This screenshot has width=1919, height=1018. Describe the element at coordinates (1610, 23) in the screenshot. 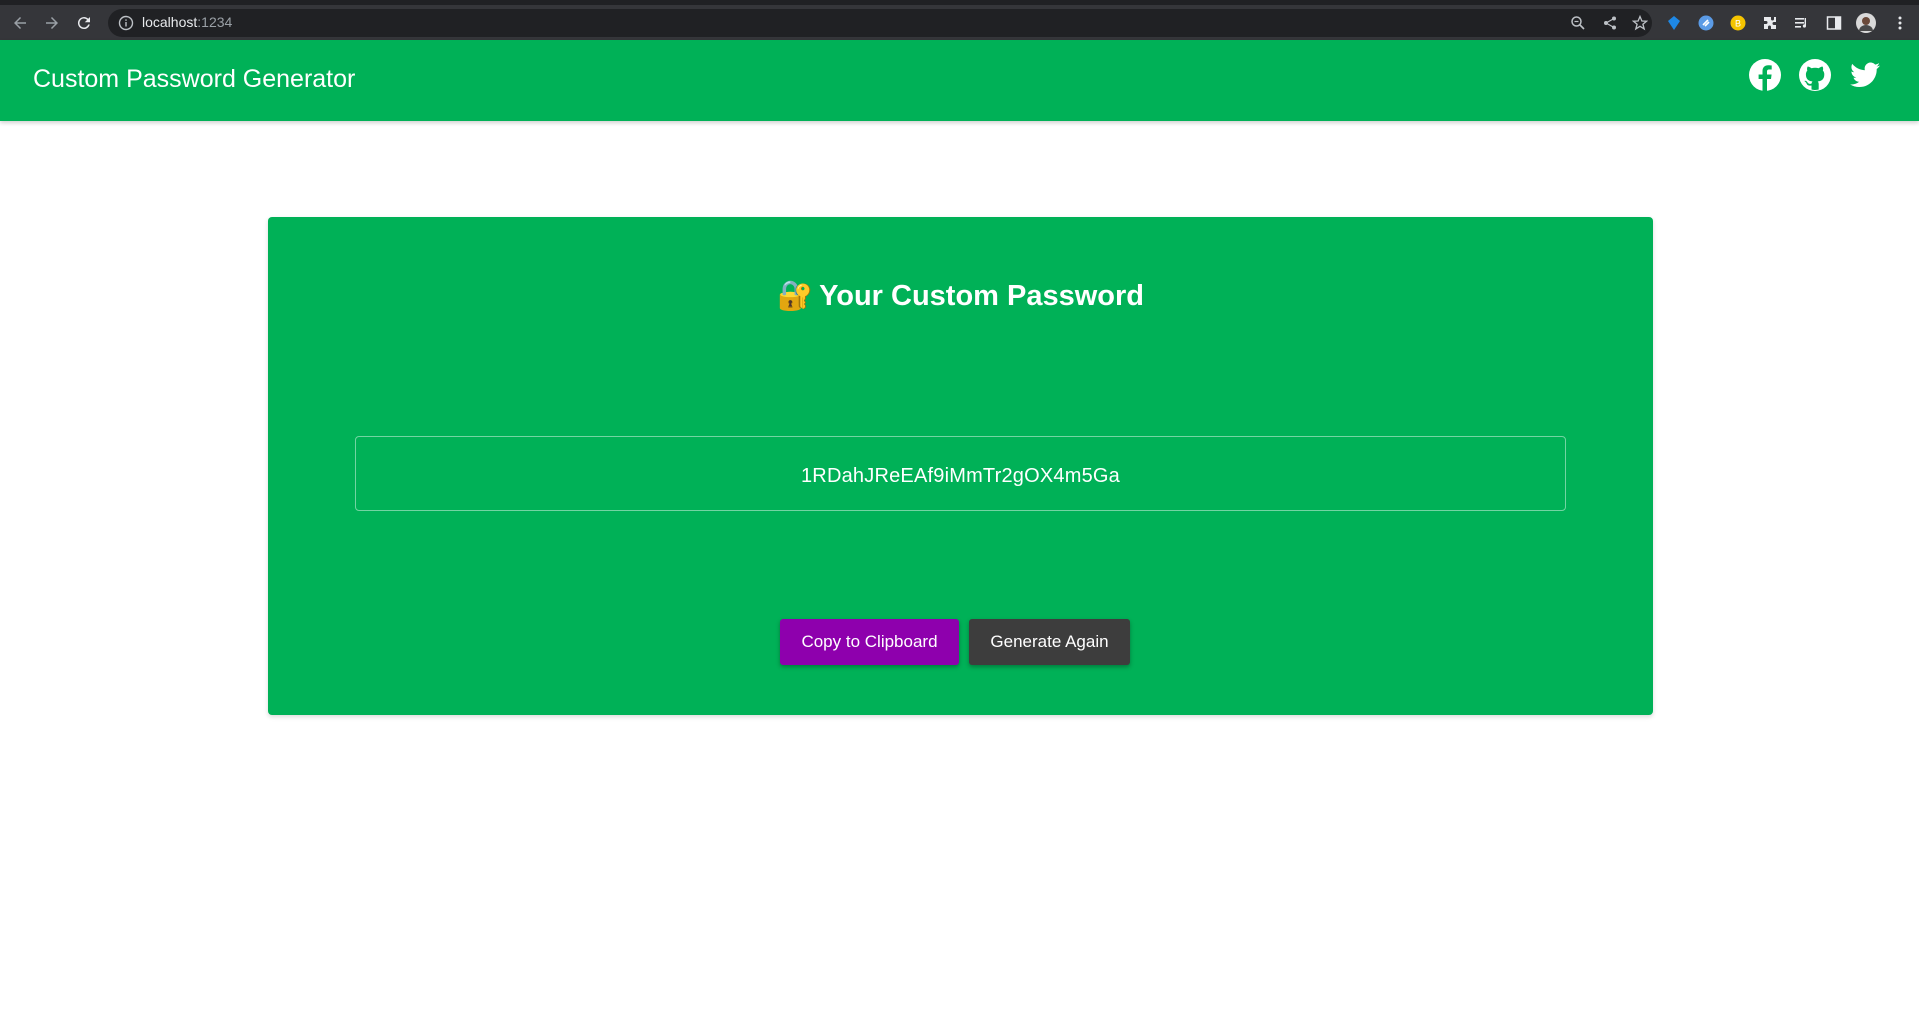

I see `share-icon` at that location.